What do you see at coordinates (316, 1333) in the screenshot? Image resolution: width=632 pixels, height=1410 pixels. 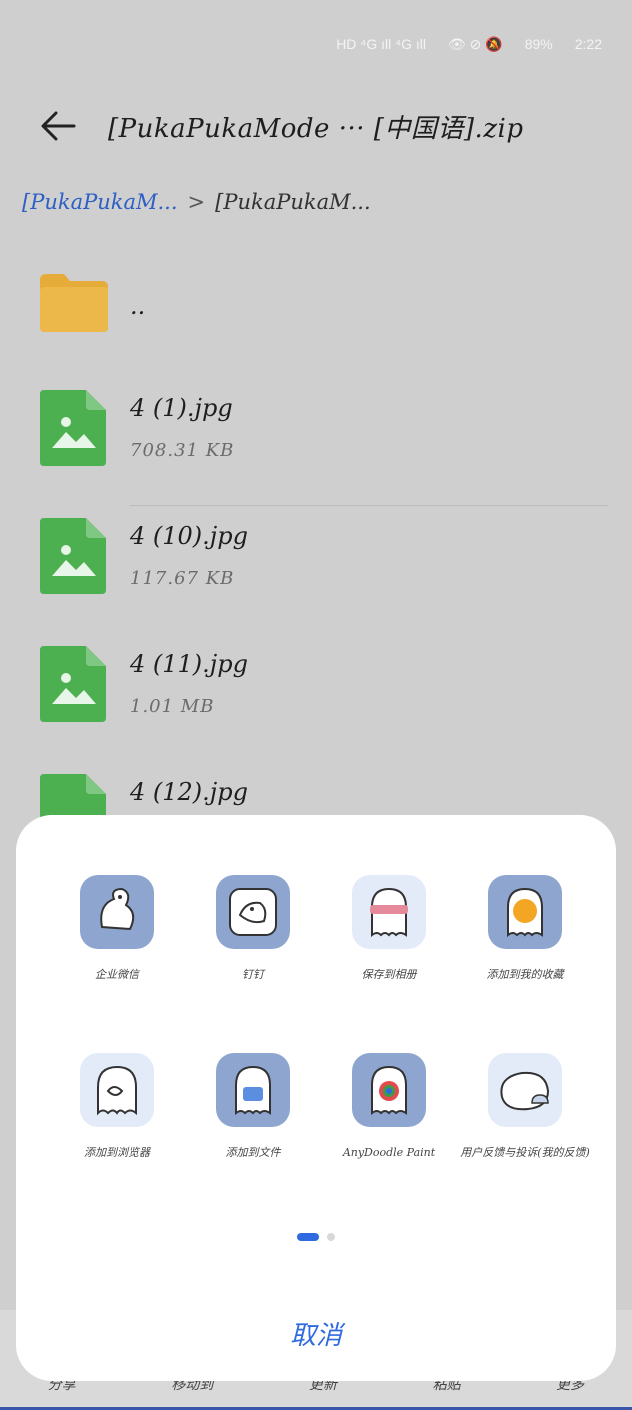 I see `cancel-button: 取消` at bounding box center [316, 1333].